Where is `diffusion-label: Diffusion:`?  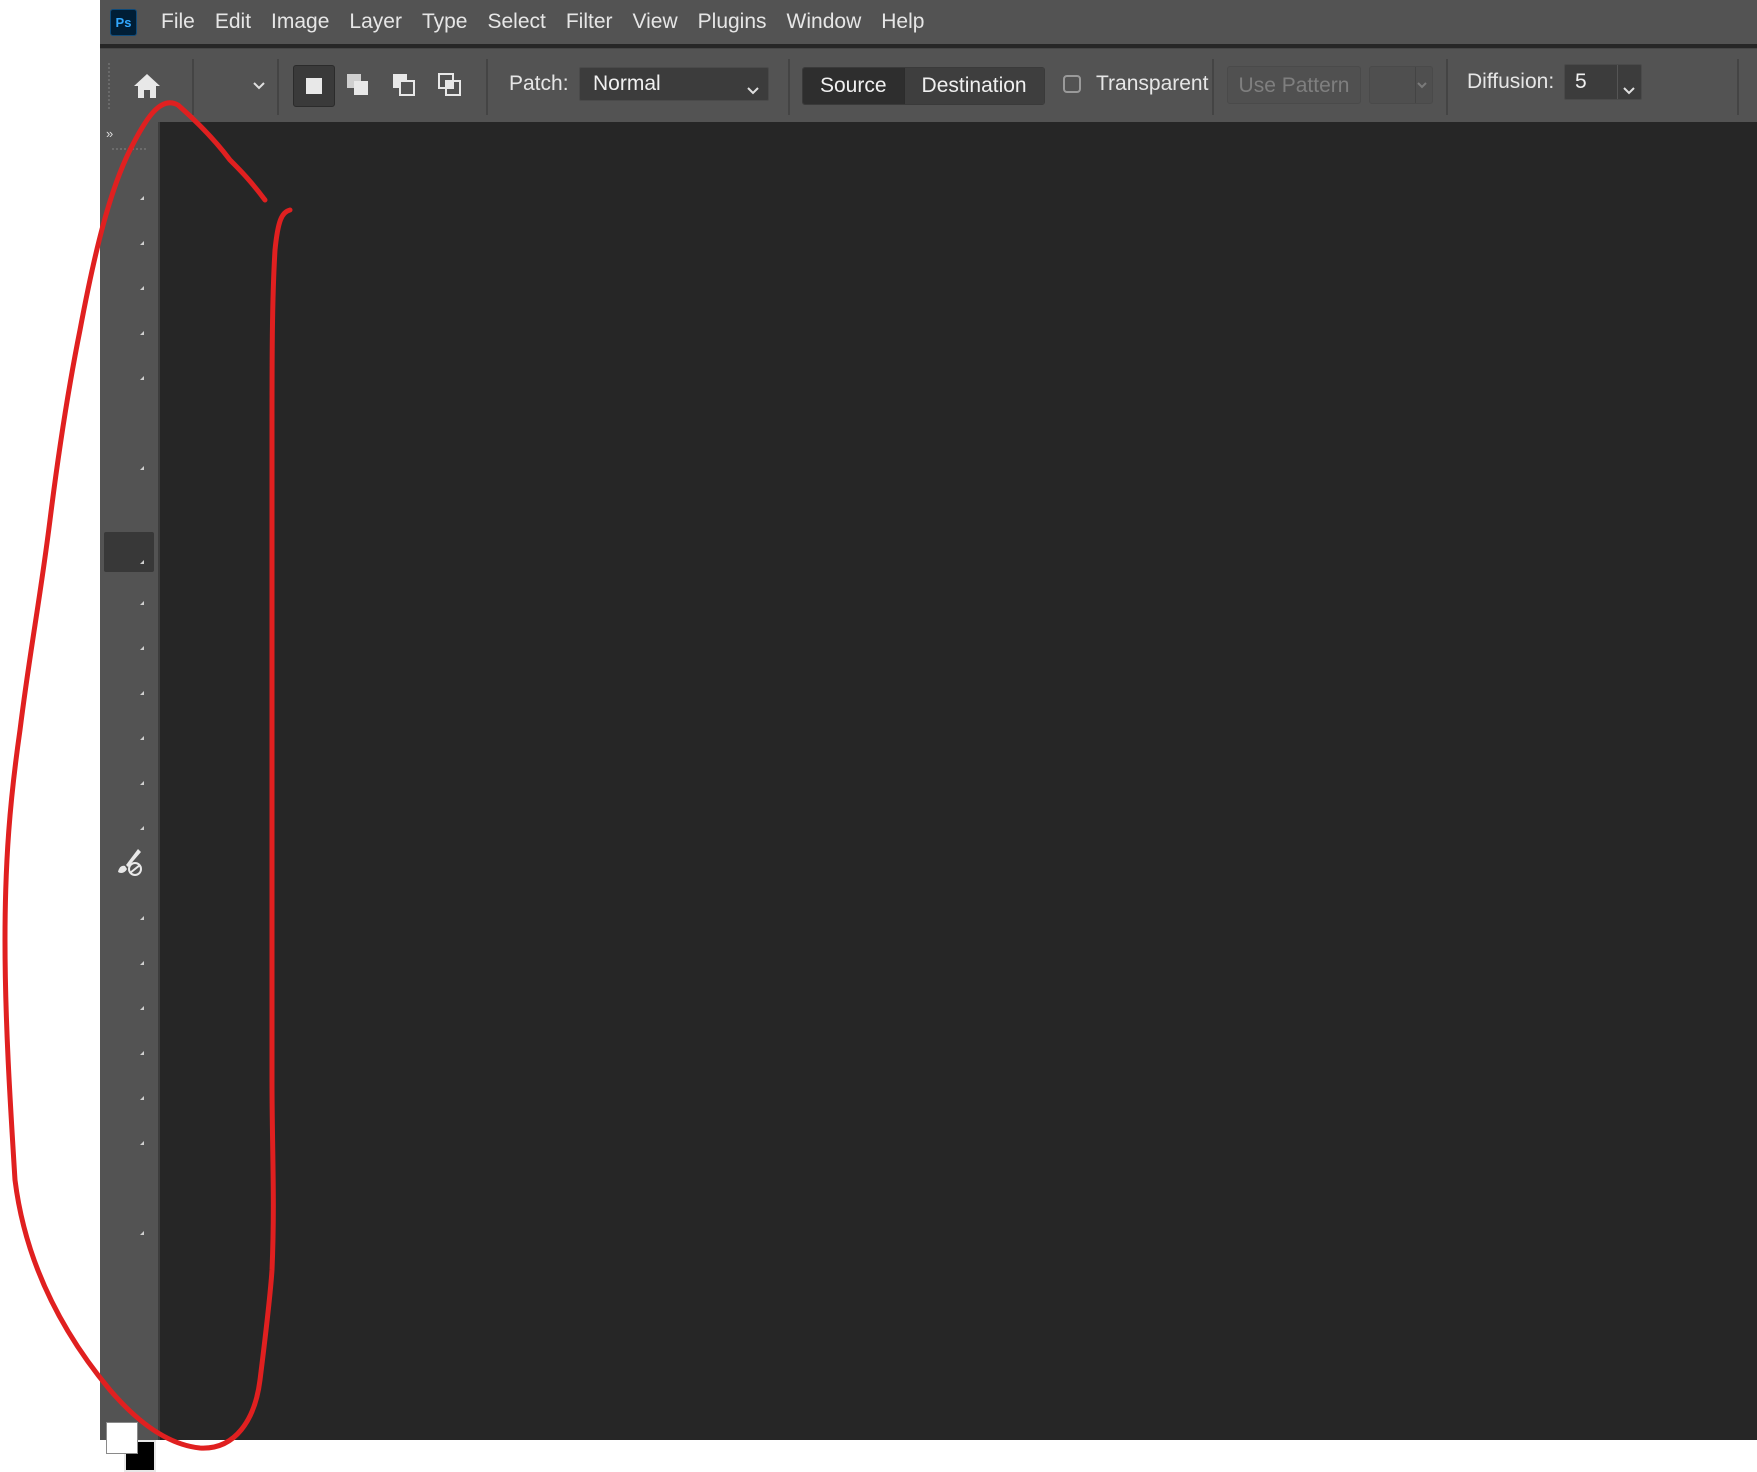 diffusion-label: Diffusion: is located at coordinates (1511, 81).